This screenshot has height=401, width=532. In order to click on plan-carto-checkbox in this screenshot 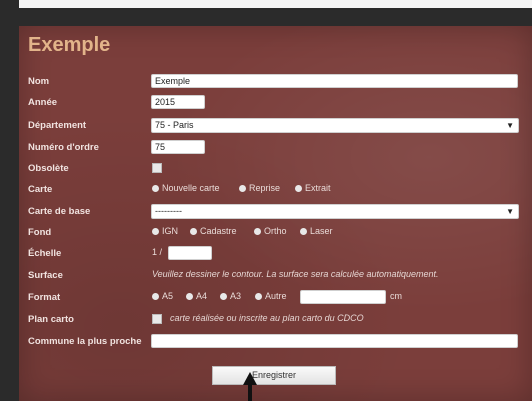, I will do `click(157, 319)`.